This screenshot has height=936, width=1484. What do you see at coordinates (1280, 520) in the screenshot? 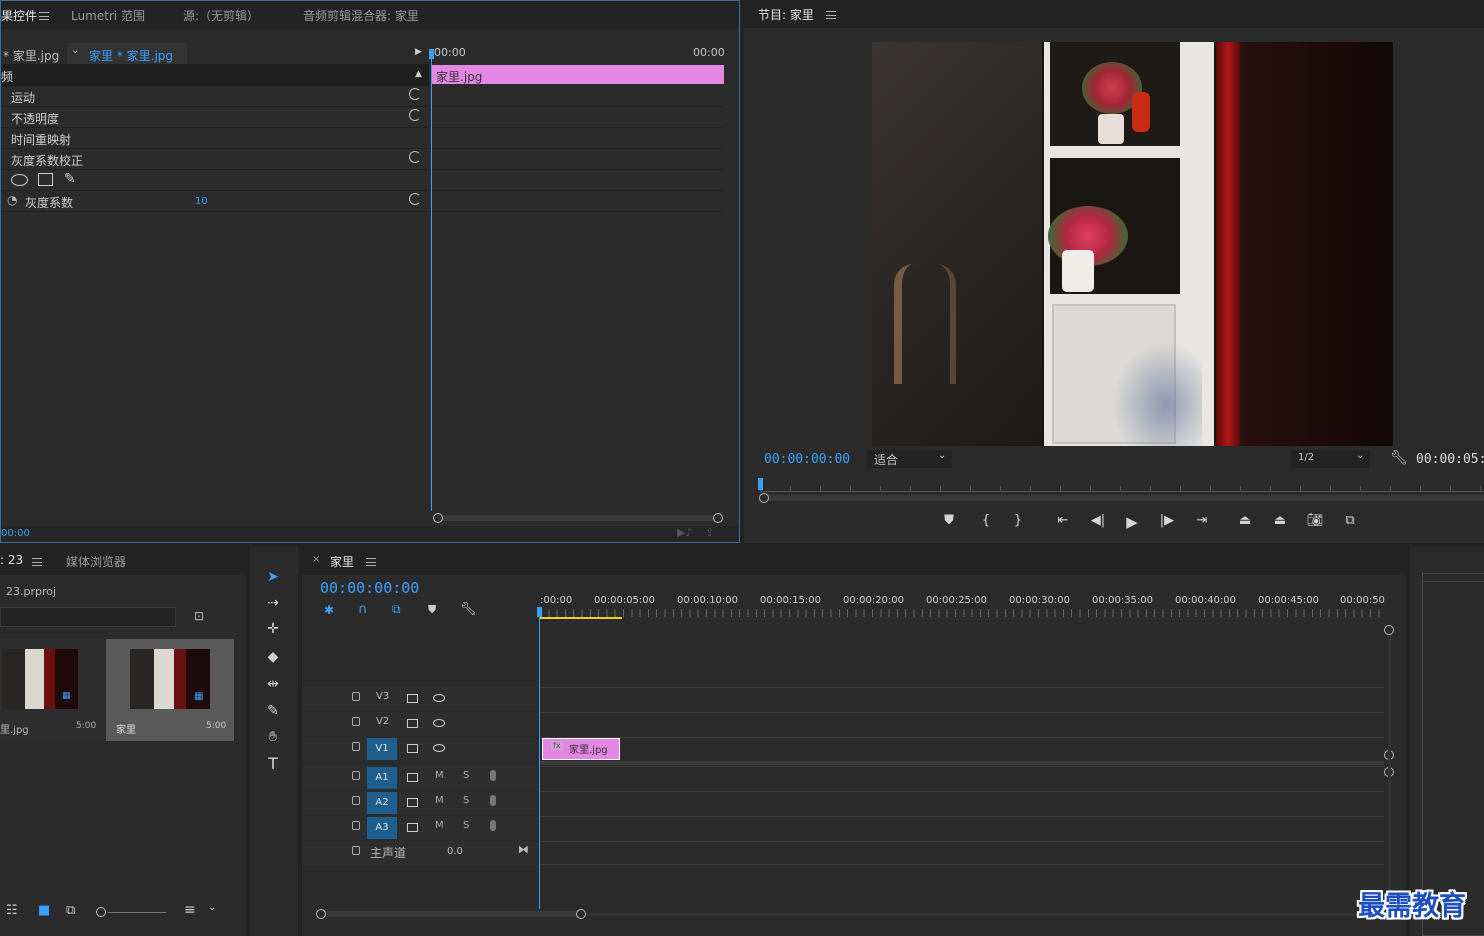
I see `extract-icon: ⏏` at bounding box center [1280, 520].